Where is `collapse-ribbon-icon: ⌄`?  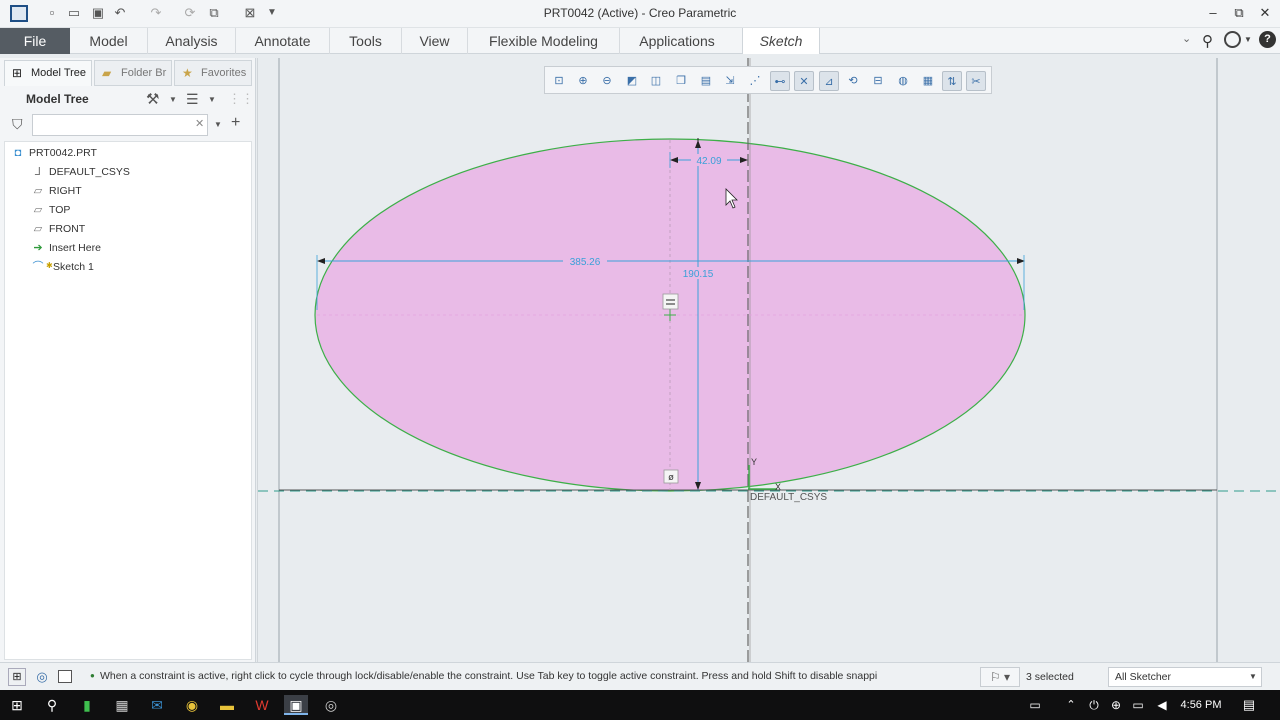
collapse-ribbon-icon: ⌄ is located at coordinates (1186, 38).